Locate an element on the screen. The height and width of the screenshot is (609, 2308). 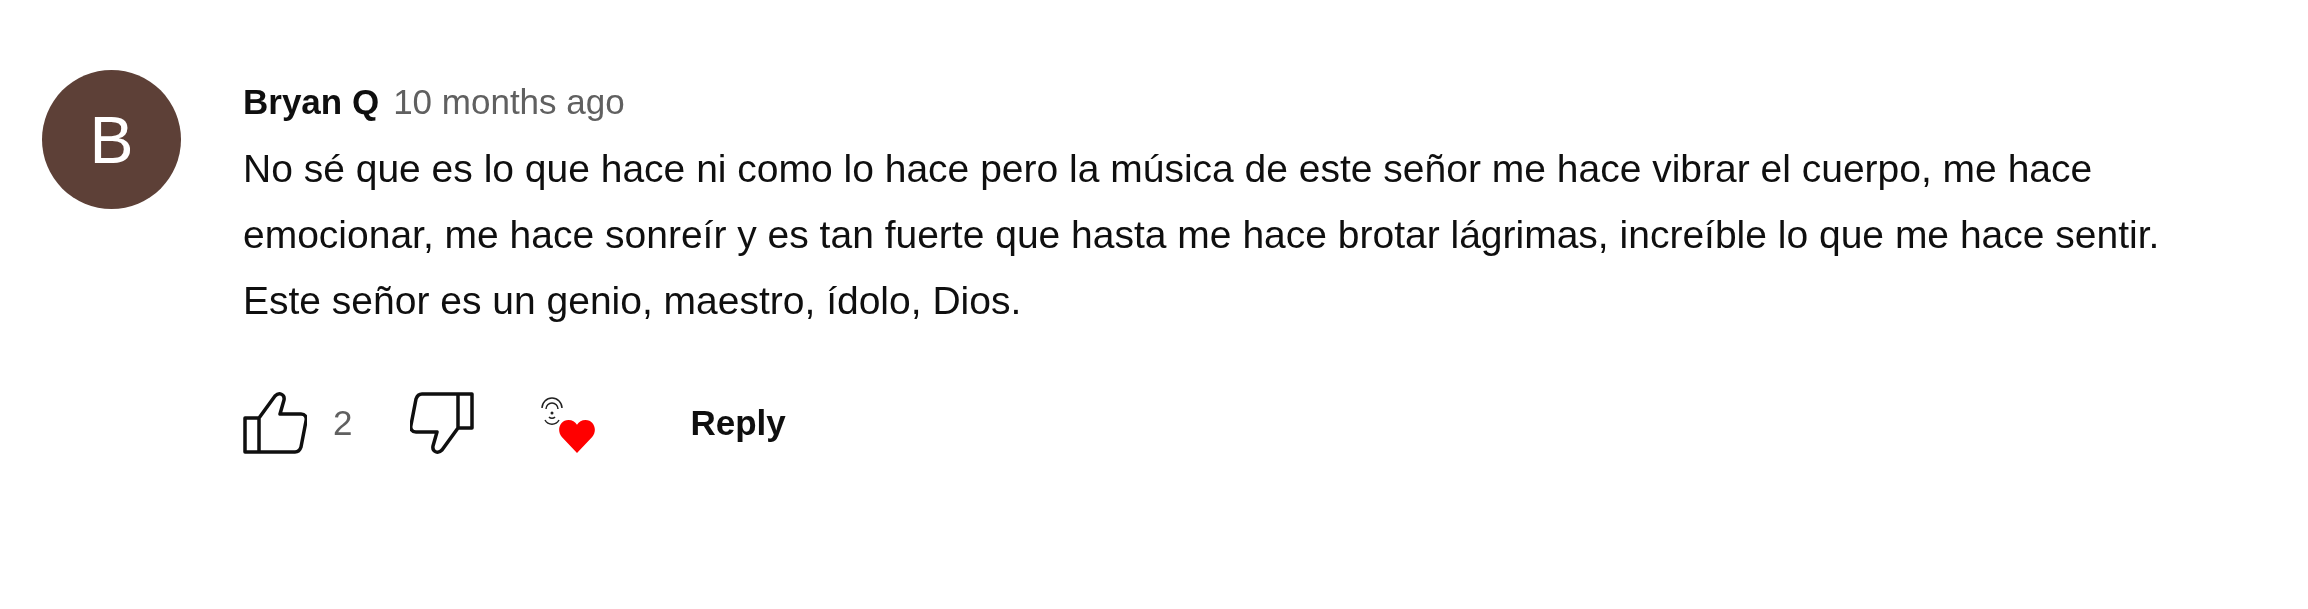
reply-button: Reply is located at coordinates (738, 423).